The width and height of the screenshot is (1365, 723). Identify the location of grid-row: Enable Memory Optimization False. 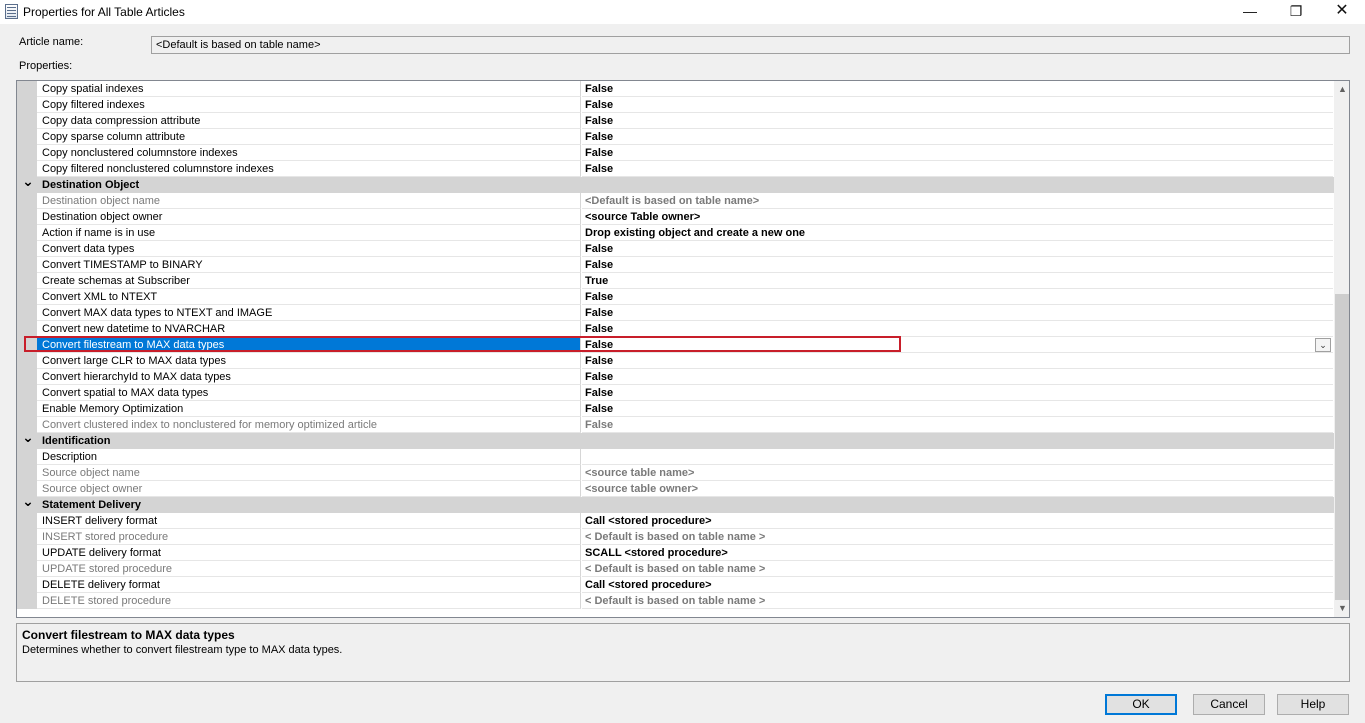
(675, 409).